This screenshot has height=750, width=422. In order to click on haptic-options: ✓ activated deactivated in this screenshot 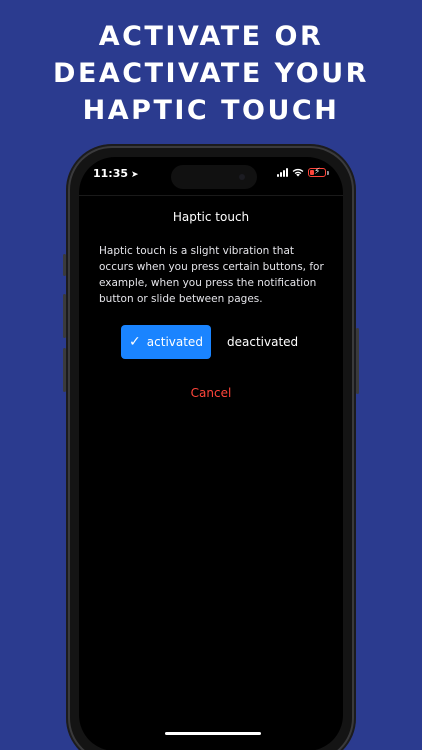, I will do `click(209, 342)`.